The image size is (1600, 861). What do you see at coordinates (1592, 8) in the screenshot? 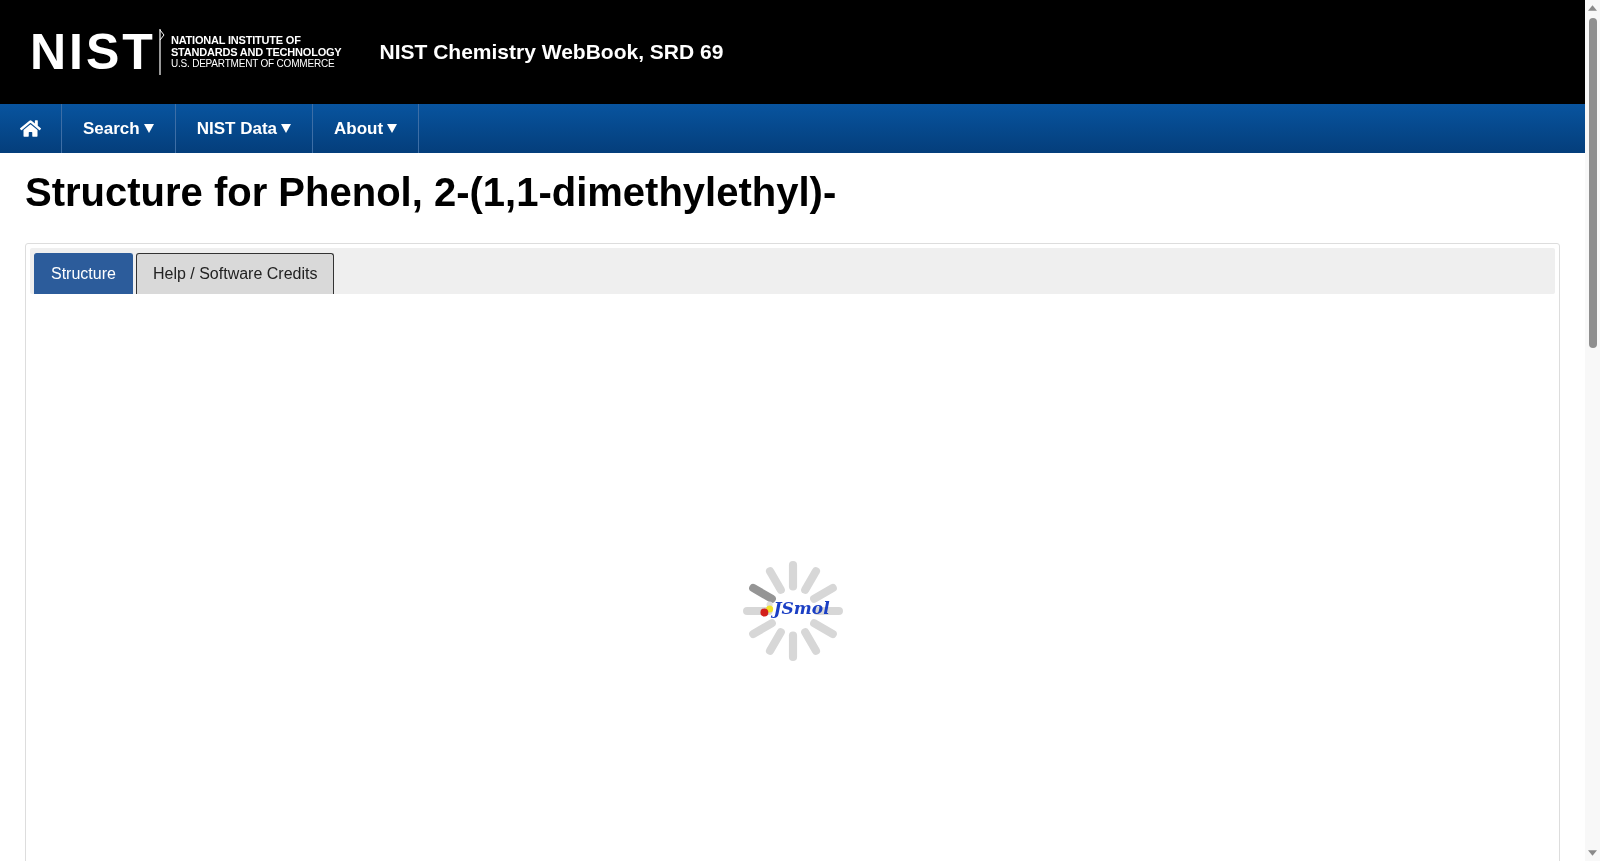
I see `scroll-up-arrow-icon` at bounding box center [1592, 8].